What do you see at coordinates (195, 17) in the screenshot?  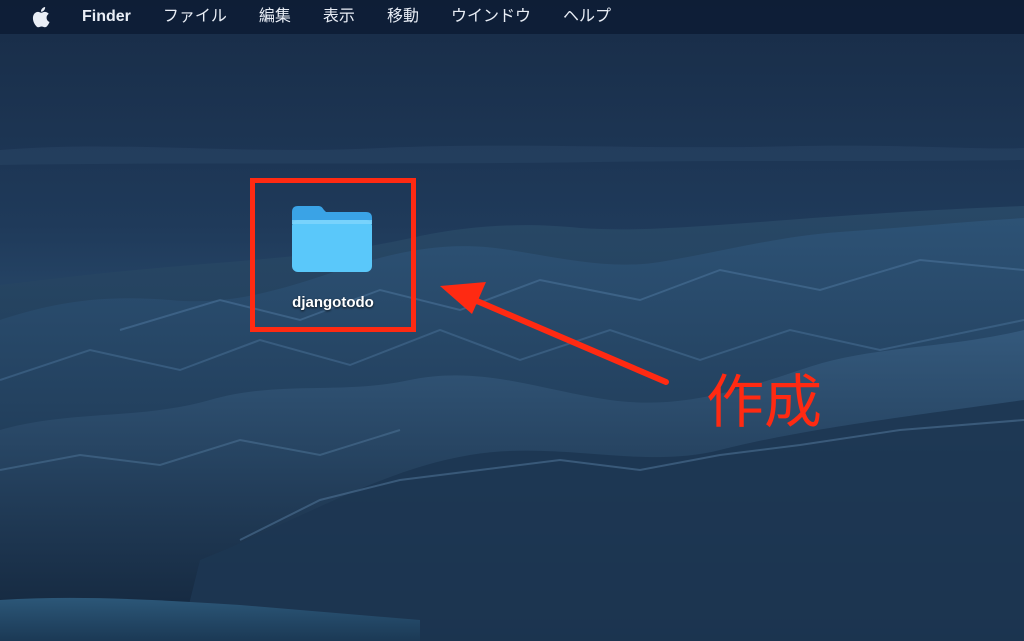 I see `menu-file: ファイル` at bounding box center [195, 17].